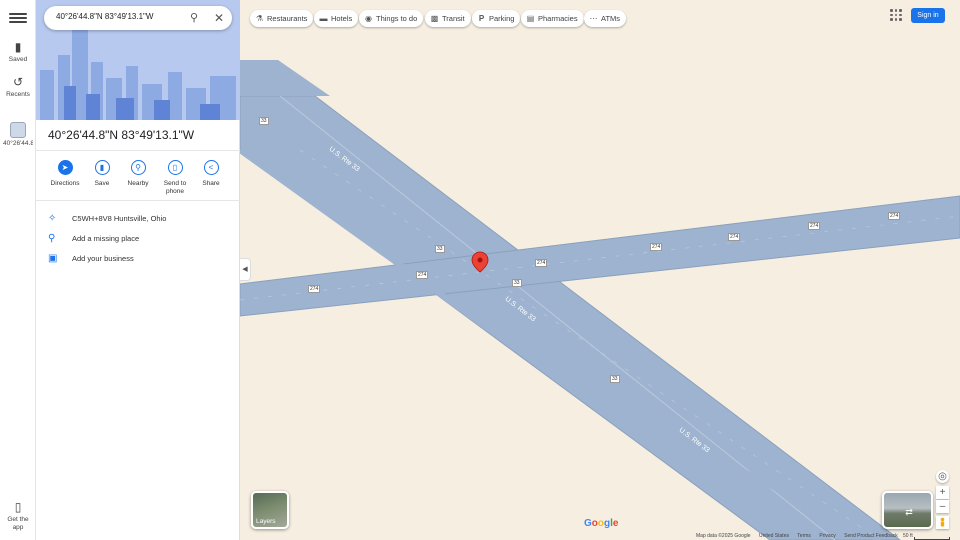 This screenshot has height=540, width=960. What do you see at coordinates (211, 183) in the screenshot?
I see `share-label: Share` at bounding box center [211, 183].